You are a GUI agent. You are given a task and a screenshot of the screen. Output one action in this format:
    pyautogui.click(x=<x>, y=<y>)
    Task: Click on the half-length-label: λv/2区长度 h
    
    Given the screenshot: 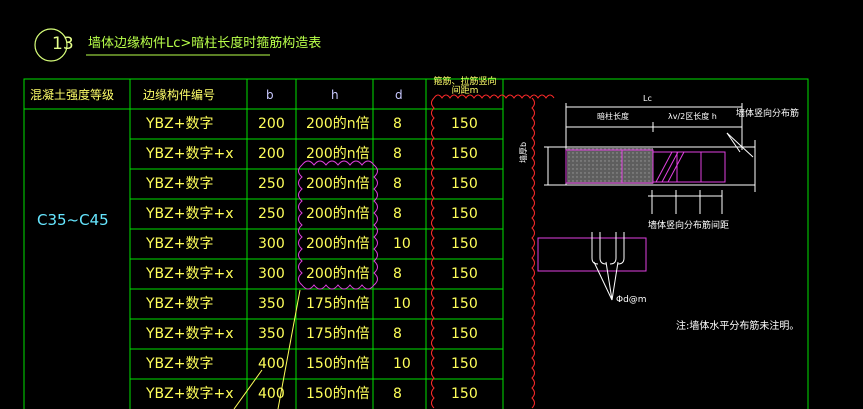 What is the action you would take?
    pyautogui.click(x=692, y=116)
    